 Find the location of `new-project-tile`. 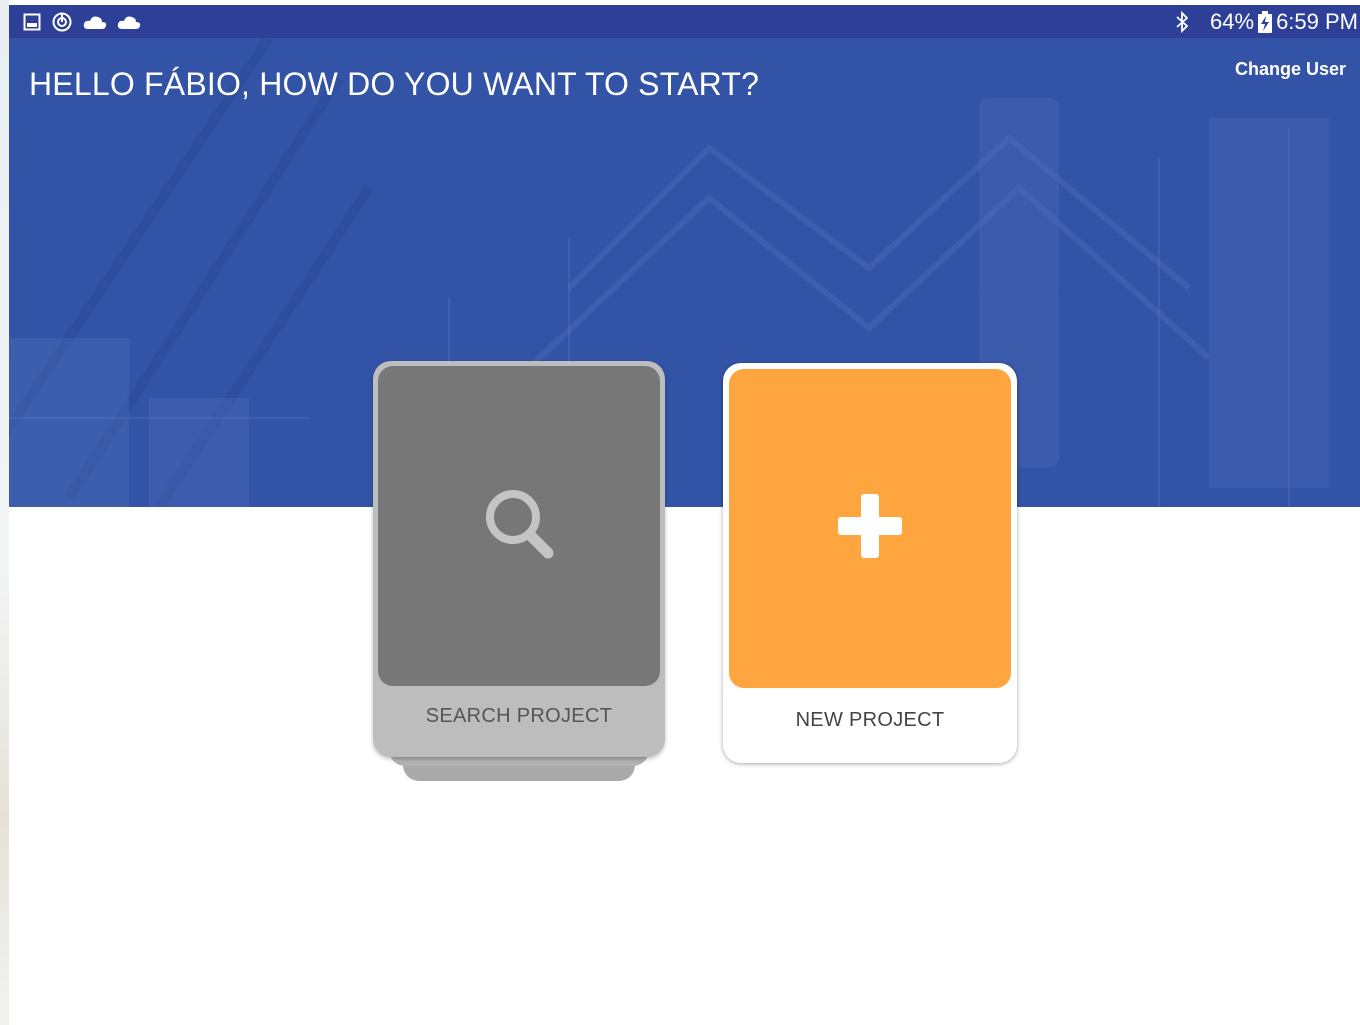

new-project-tile is located at coordinates (870, 528).